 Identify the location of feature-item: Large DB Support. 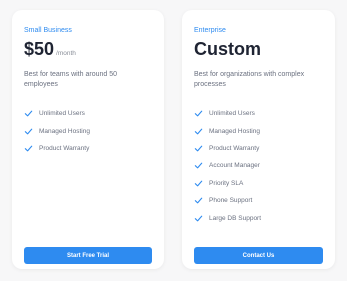
(258, 217).